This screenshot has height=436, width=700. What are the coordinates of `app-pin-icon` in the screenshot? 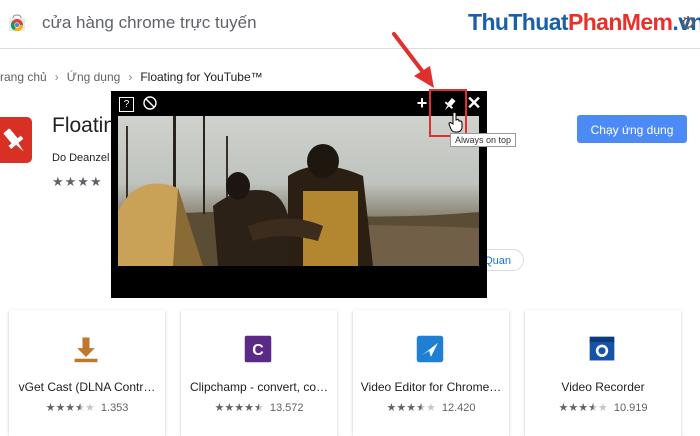 It's located at (16, 140).